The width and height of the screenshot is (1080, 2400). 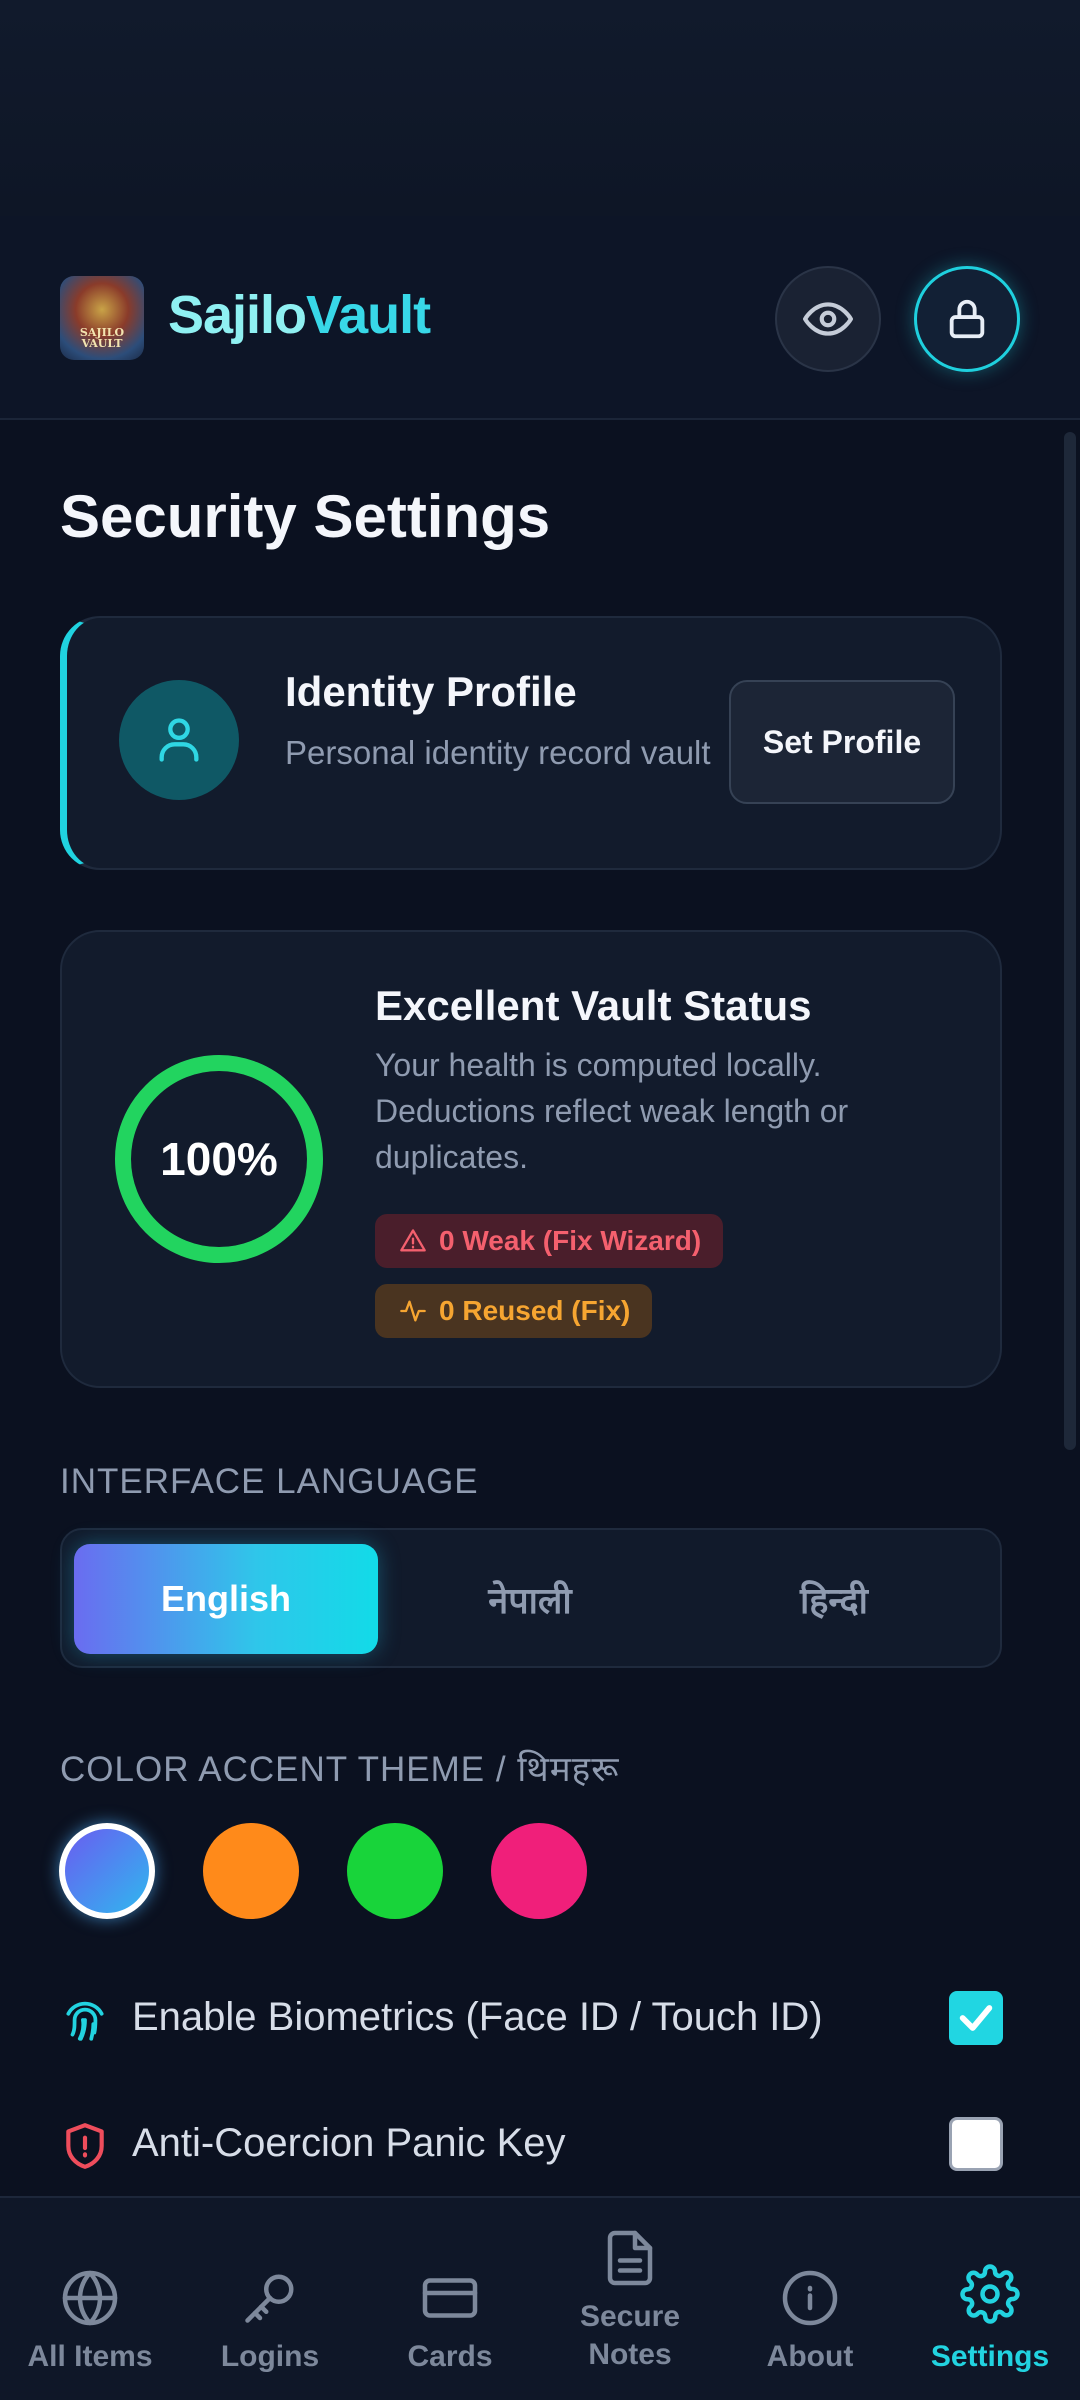 What do you see at coordinates (1070, 941) in the screenshot?
I see `scrollbar` at bounding box center [1070, 941].